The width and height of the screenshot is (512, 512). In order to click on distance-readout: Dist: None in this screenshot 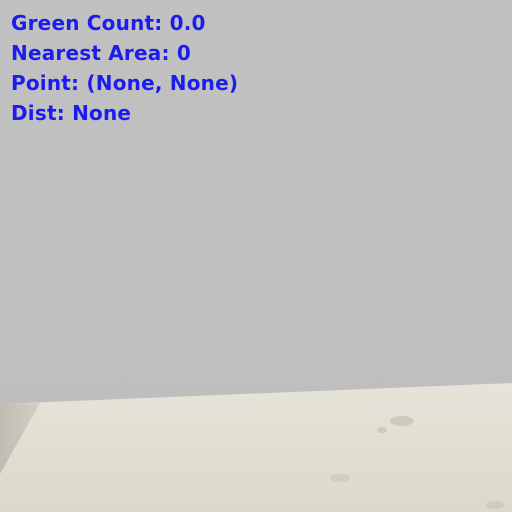, I will do `click(71, 113)`.